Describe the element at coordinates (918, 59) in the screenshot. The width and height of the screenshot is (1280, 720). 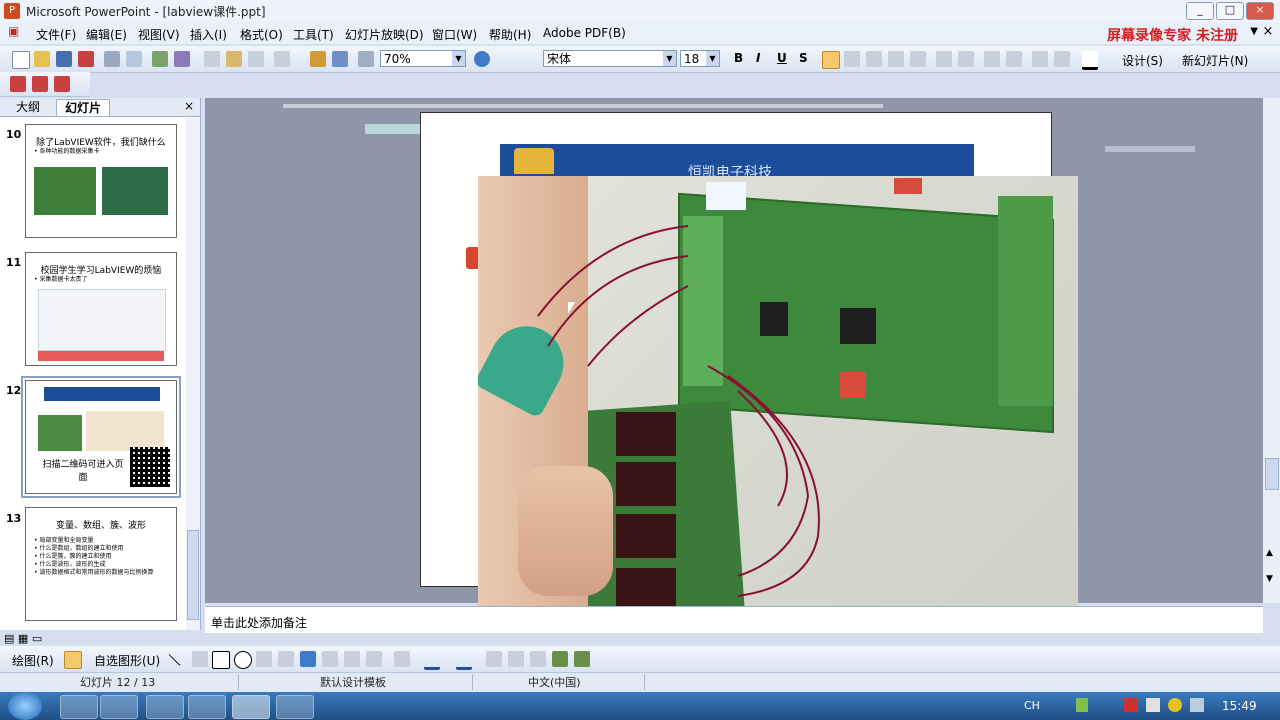
I see `distribute-icon` at that location.